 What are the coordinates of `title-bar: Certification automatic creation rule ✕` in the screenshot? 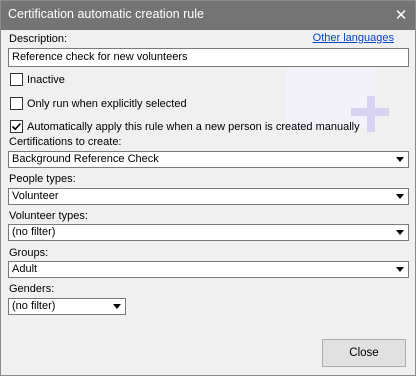 It's located at (208, 15).